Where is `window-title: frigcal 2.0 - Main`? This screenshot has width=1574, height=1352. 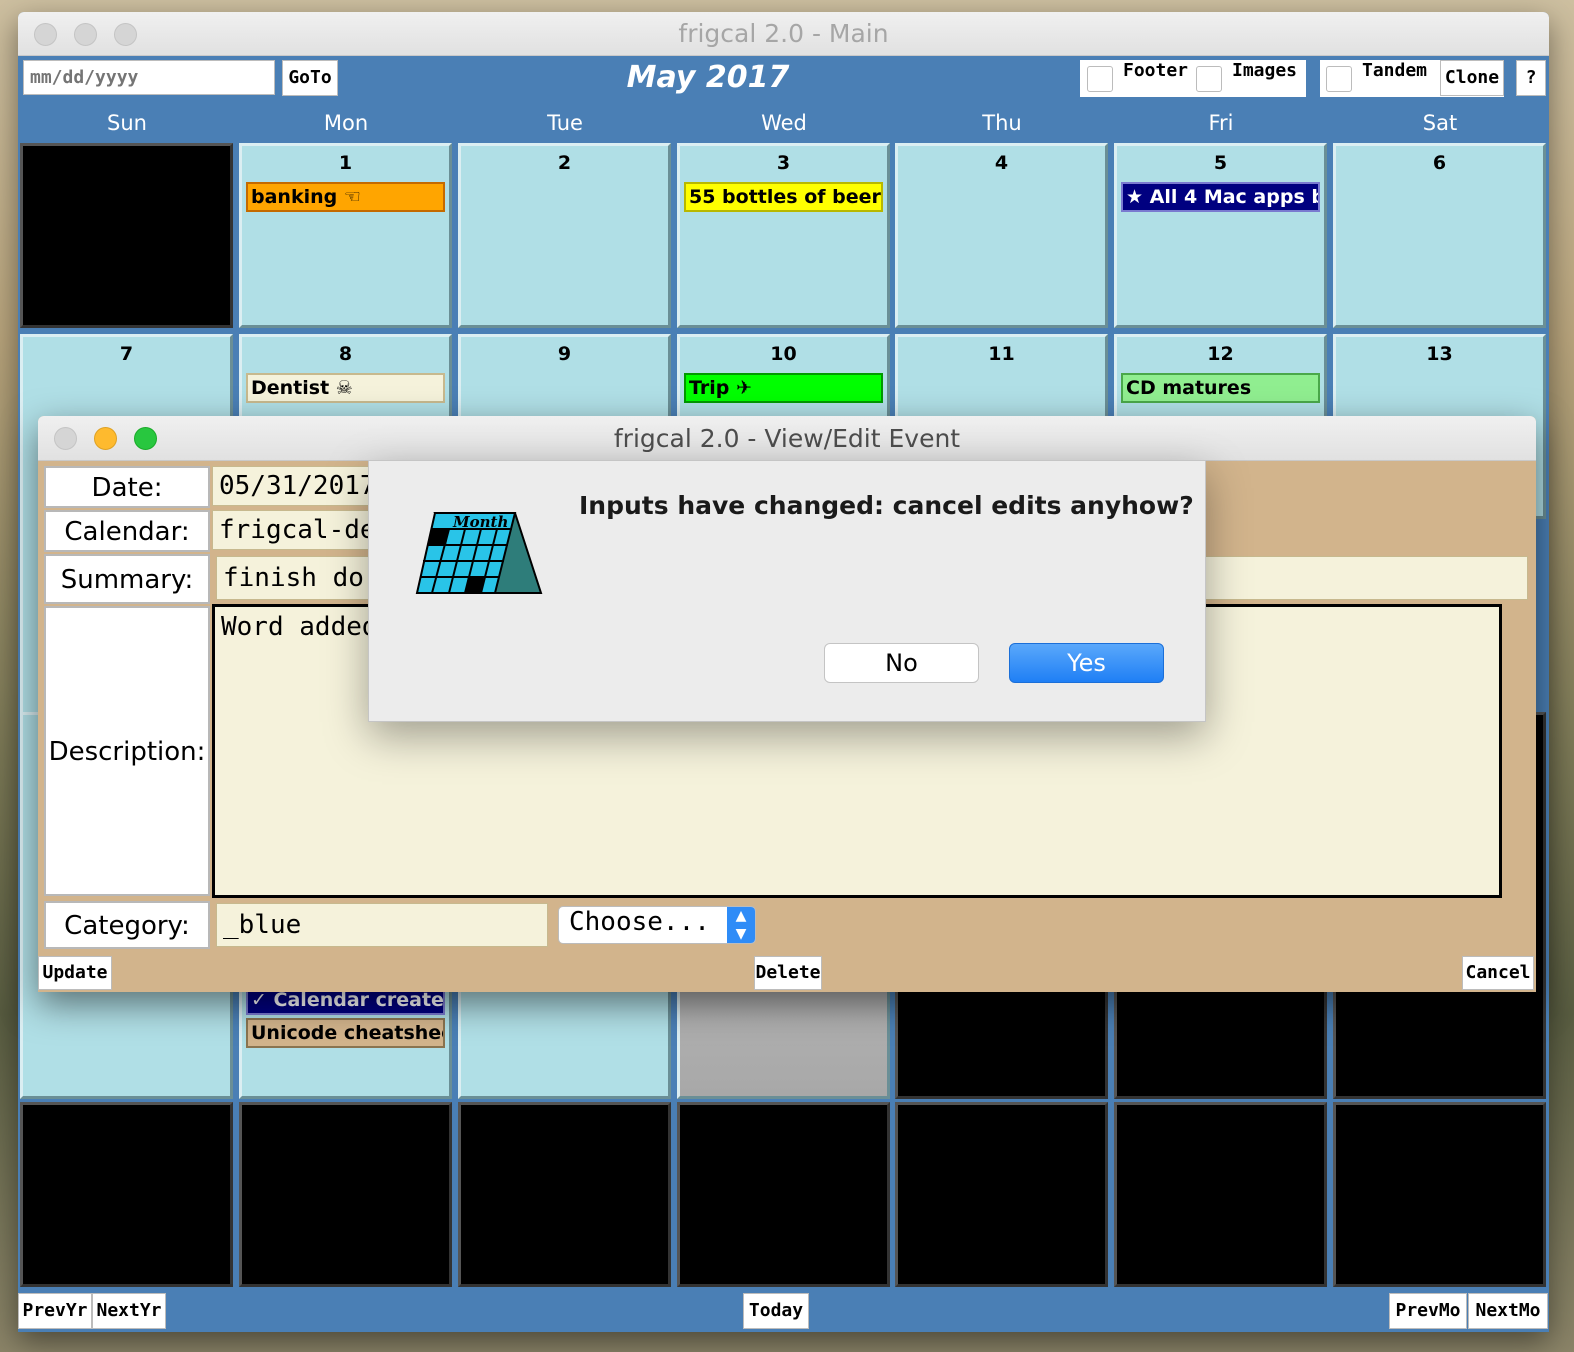 window-title: frigcal 2.0 - Main is located at coordinates (783, 33).